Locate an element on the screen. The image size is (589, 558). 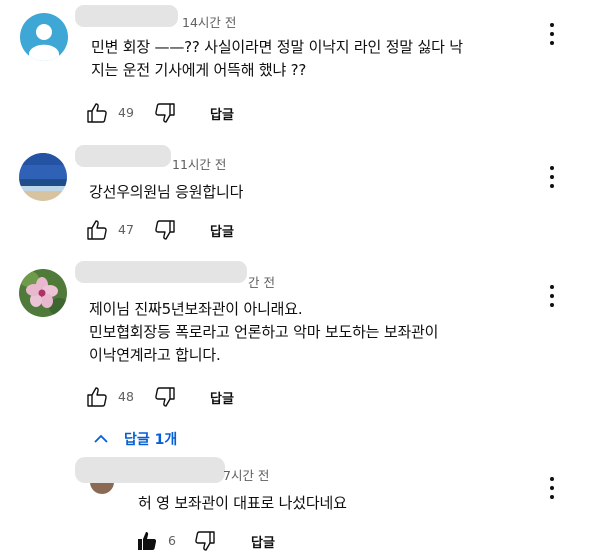
comment-actions: 49 답글 is located at coordinates (185, 113).